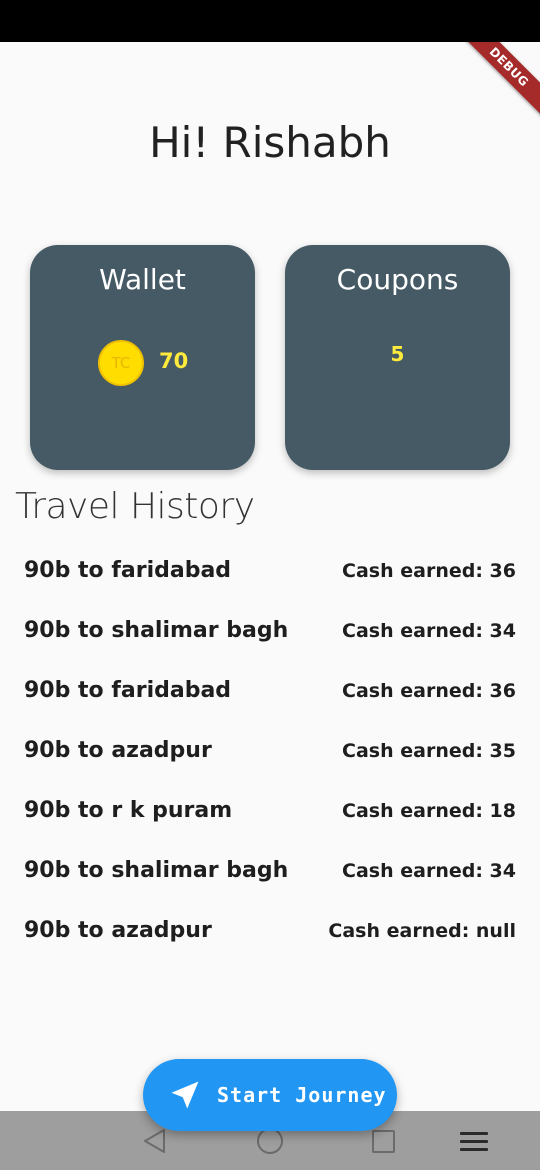 The image size is (540, 1170). Describe the element at coordinates (429, 811) in the screenshot. I see `cash-earned-label: Cash earned: 18` at that location.